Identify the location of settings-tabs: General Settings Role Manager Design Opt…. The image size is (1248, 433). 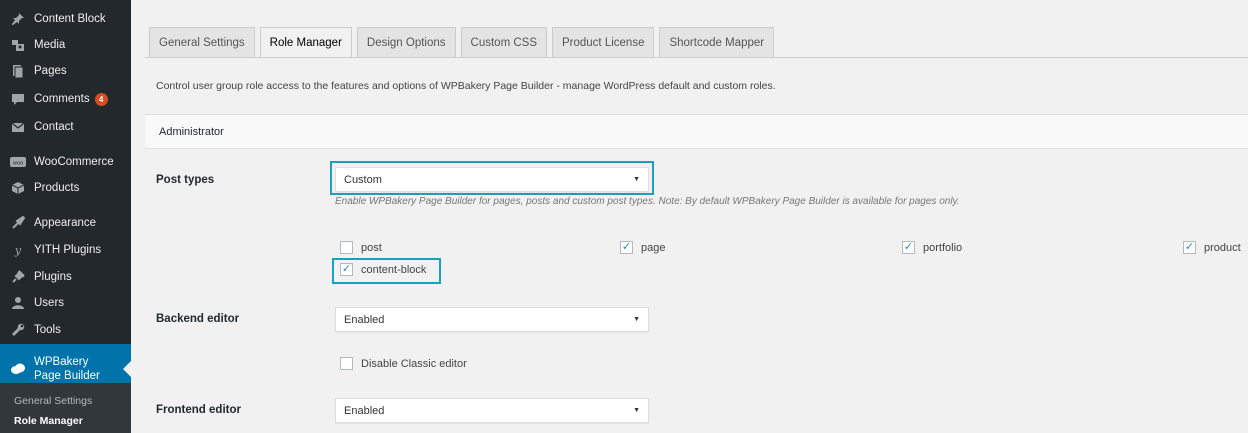
(464, 42).